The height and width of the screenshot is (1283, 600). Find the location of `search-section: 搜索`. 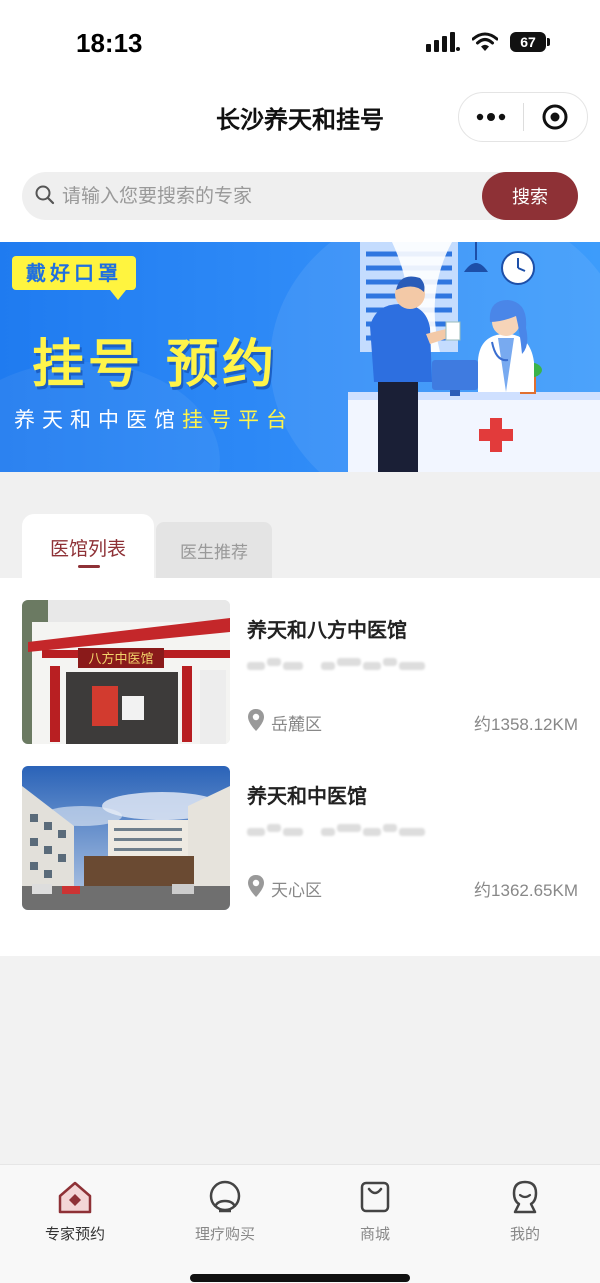

search-section: 搜索 is located at coordinates (300, 195).